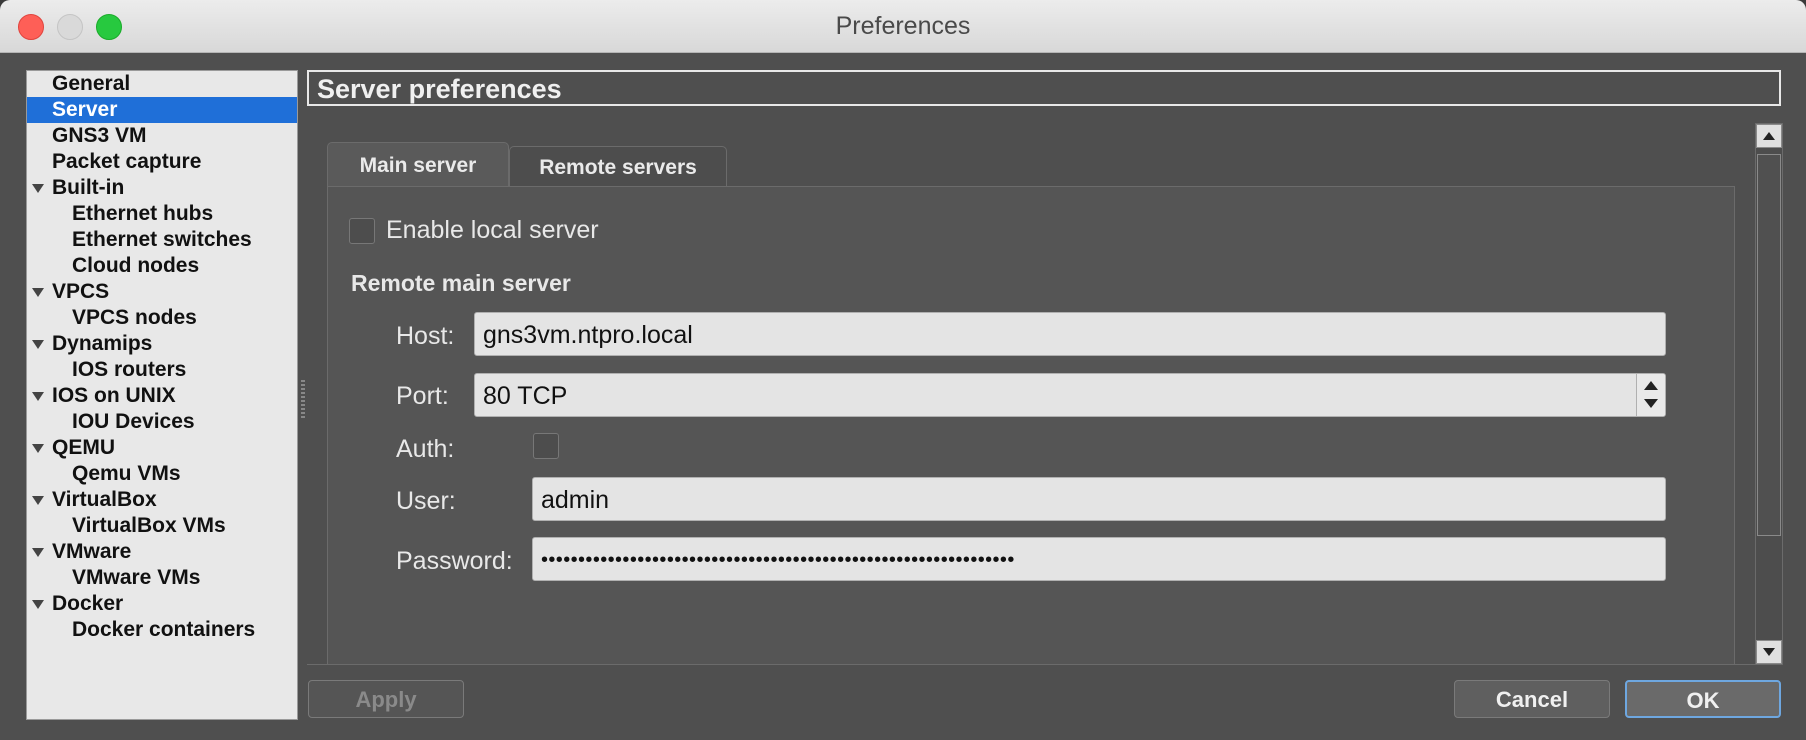 The height and width of the screenshot is (740, 1806). I want to click on sidebar-item-label: Qemu VMs, so click(126, 473).